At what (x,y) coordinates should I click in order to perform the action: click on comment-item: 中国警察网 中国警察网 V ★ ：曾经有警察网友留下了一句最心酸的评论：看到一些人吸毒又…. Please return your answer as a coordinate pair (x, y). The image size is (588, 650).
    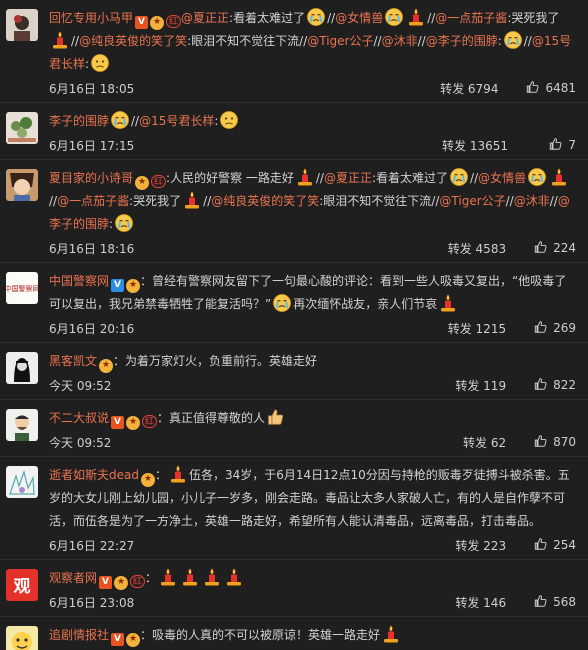
    Looking at the image, I should click on (294, 303).